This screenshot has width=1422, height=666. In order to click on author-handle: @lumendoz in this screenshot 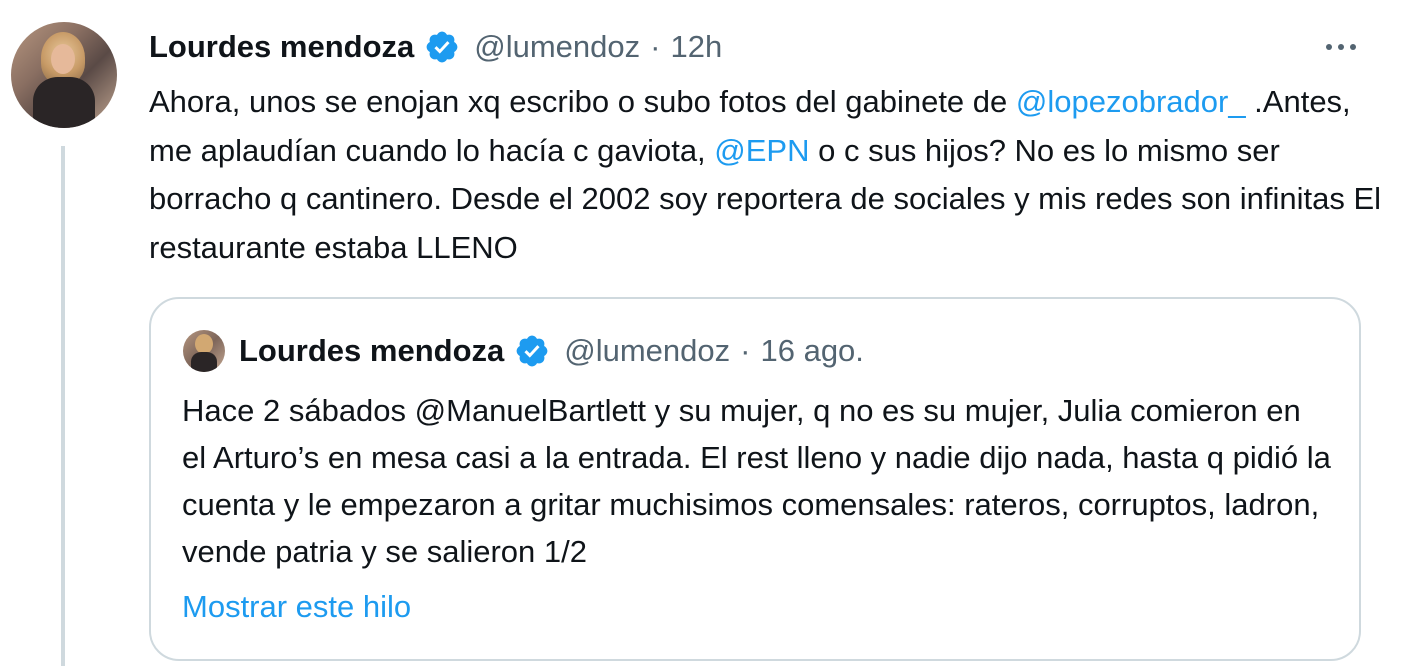, I will do `click(557, 47)`.